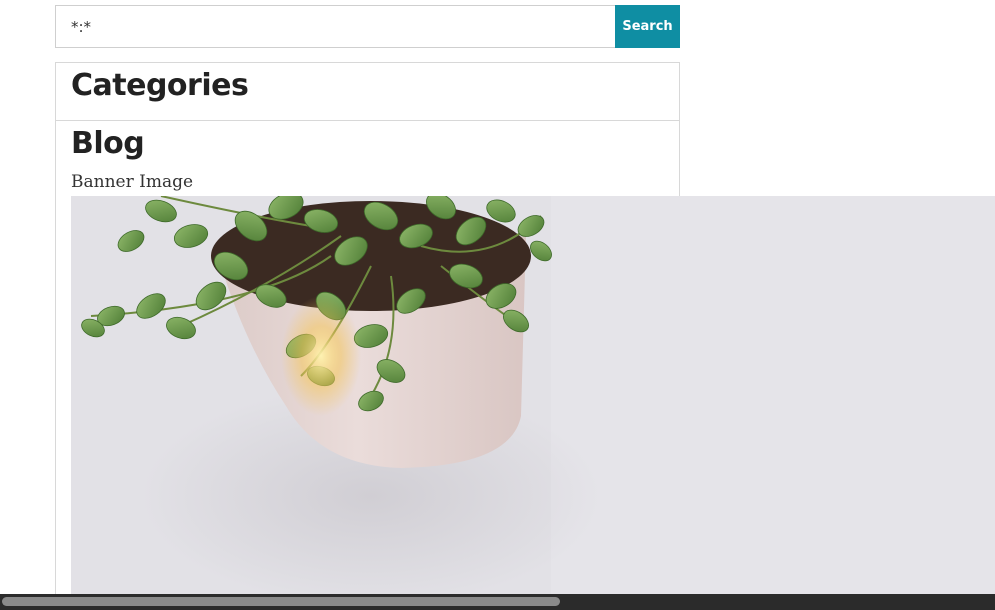 The width and height of the screenshot is (995, 610). I want to click on search-input, so click(335, 26).